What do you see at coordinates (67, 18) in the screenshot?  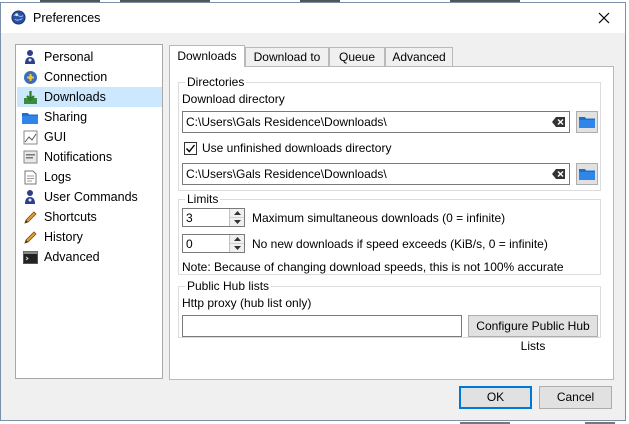 I see `window-title: Preferences` at bounding box center [67, 18].